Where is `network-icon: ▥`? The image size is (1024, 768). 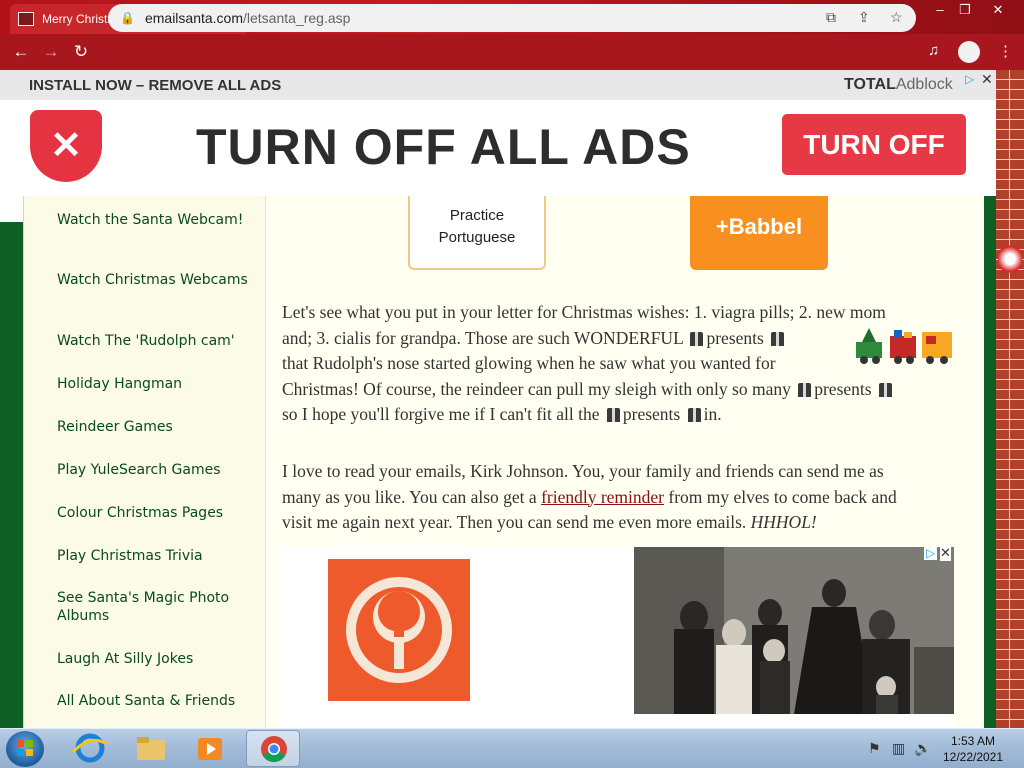 network-icon: ▥ is located at coordinates (898, 748).